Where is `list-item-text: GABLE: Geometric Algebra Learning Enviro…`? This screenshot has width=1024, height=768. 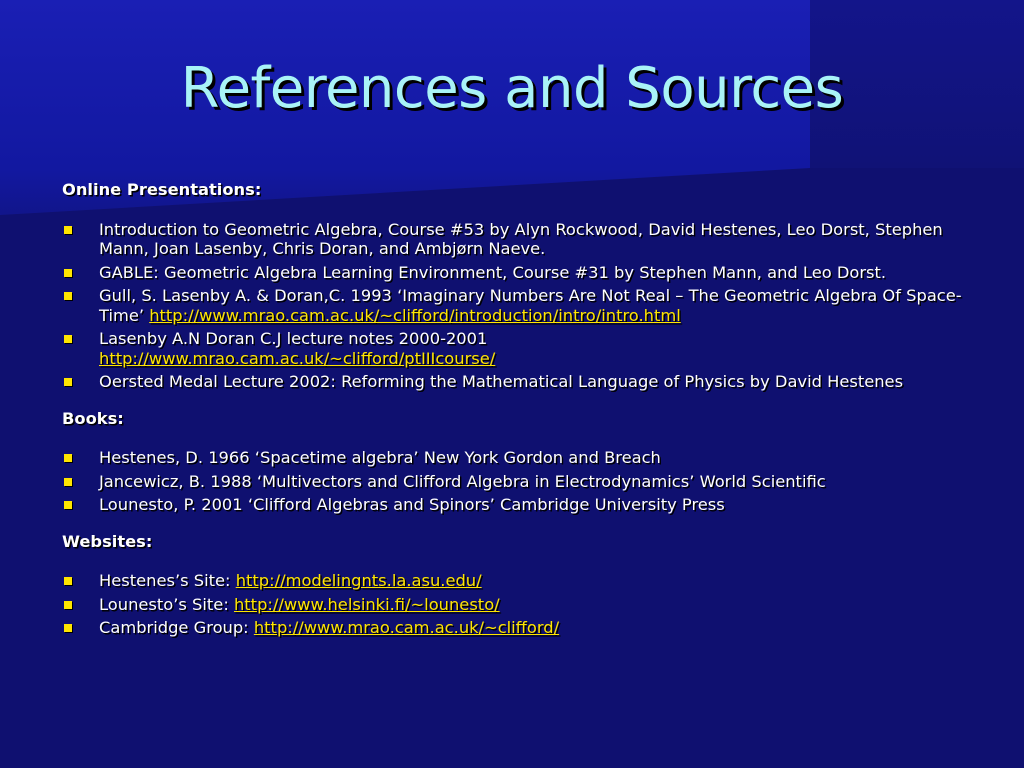
list-item-text: GABLE: Geometric Algebra Learning Enviro… is located at coordinates (493, 272).